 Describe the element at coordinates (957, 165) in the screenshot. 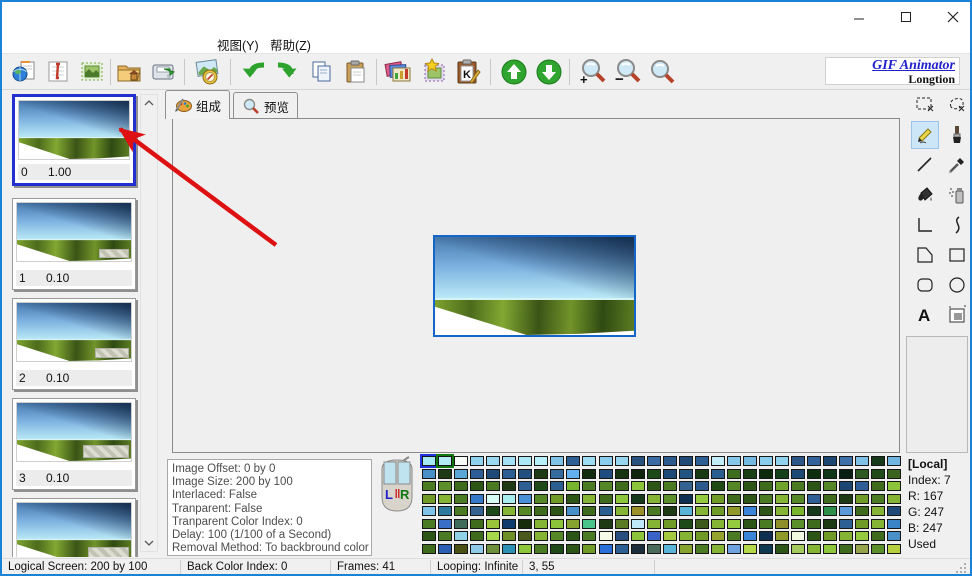

I see `eyedropper-tool` at that location.